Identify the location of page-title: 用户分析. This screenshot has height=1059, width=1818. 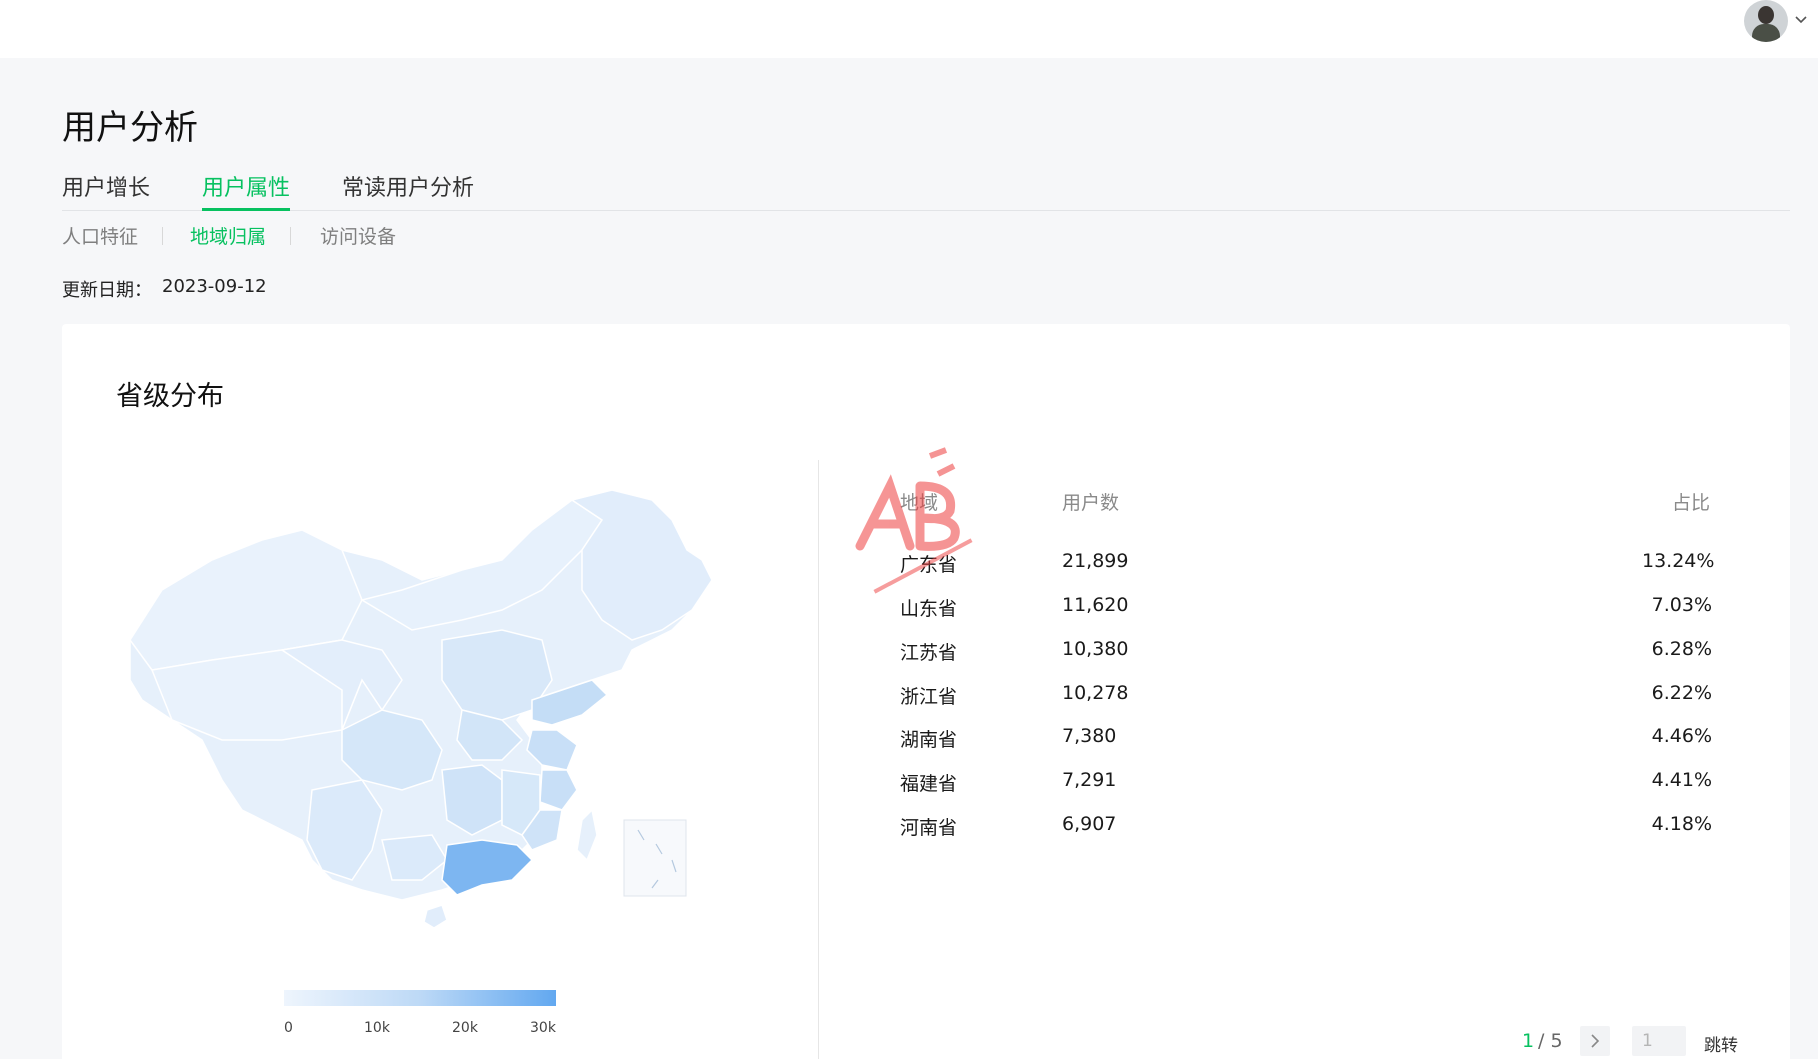
(130, 128).